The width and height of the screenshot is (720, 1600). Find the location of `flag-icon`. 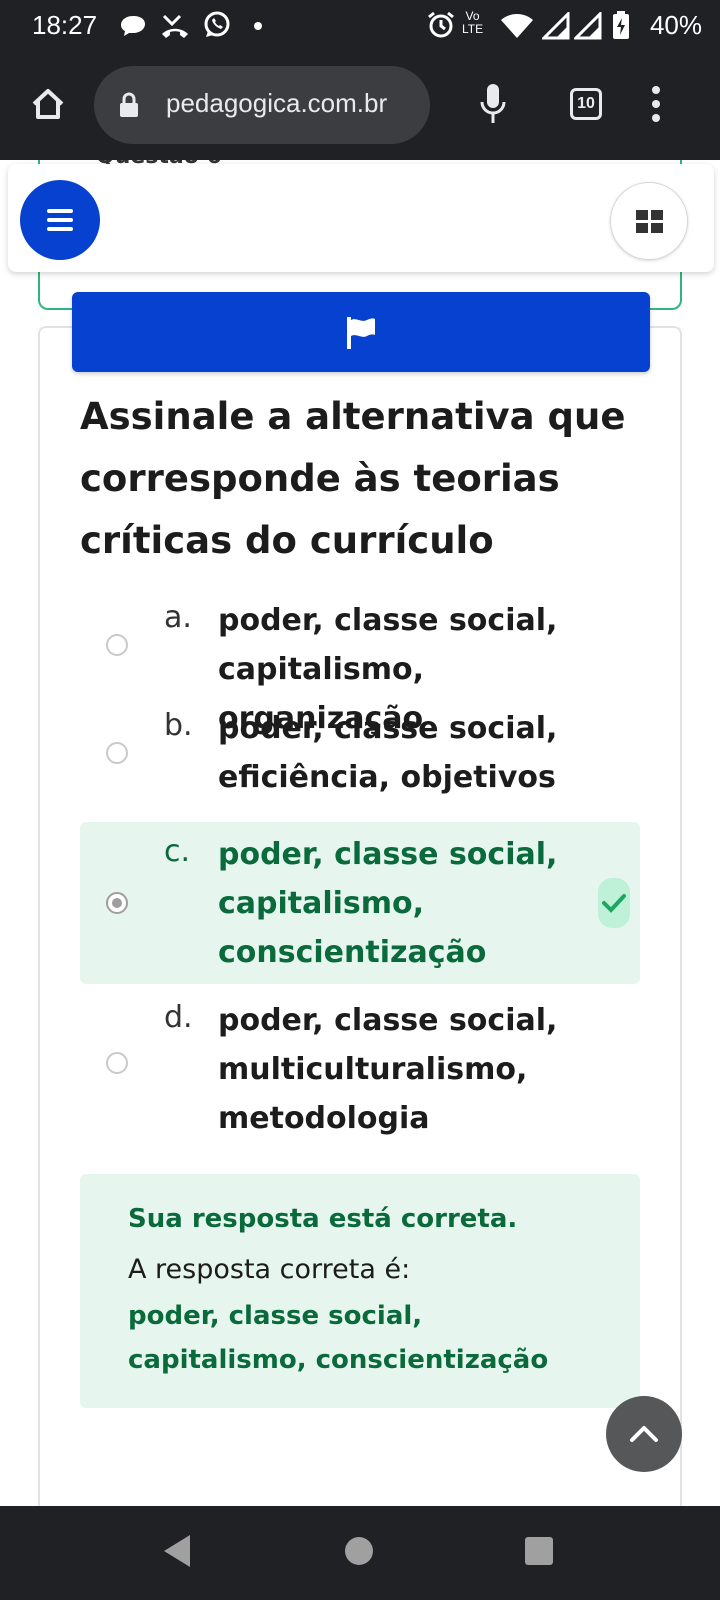

flag-icon is located at coordinates (361, 333).